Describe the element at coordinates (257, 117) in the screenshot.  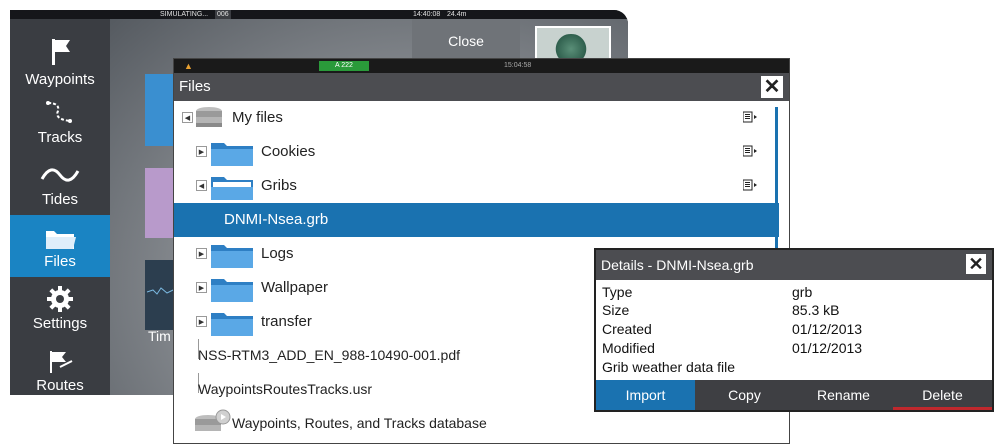
I see `tree-item-label: My files` at that location.